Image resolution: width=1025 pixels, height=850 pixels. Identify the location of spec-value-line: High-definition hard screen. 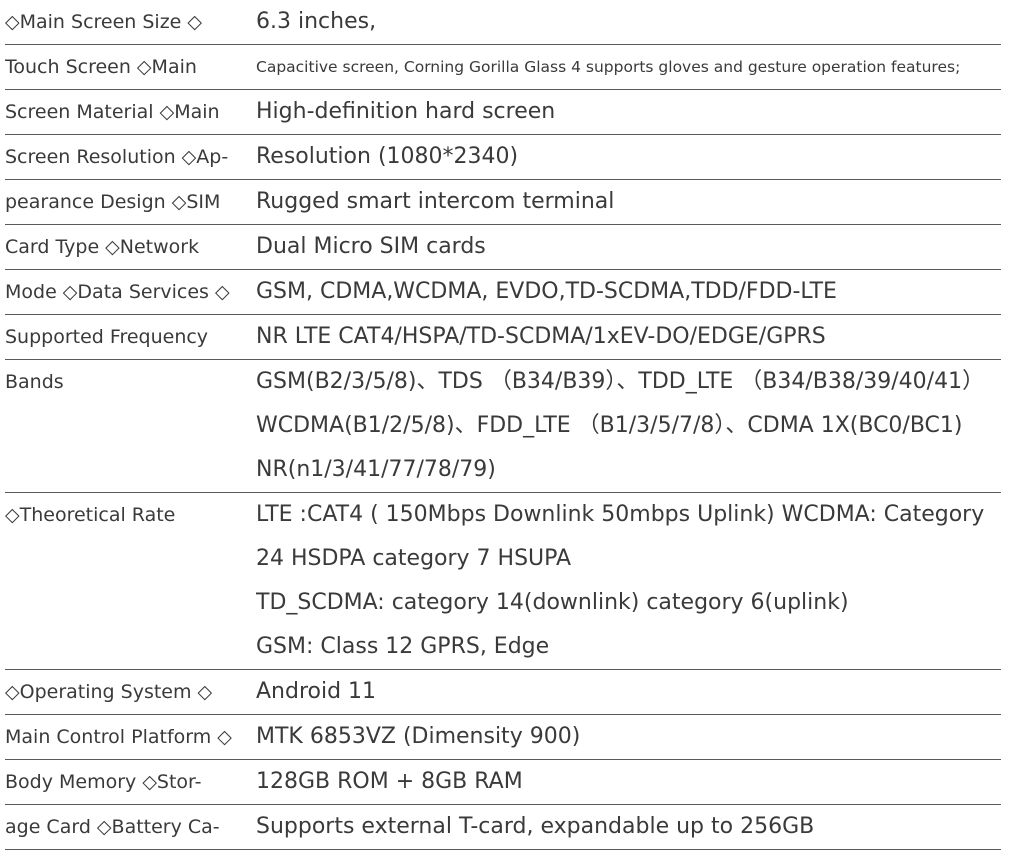
(406, 111).